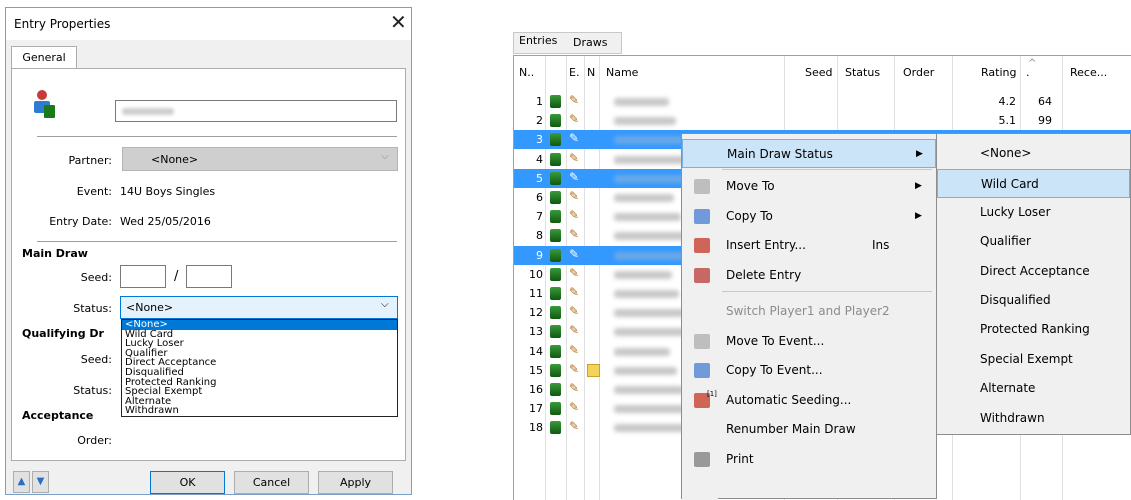 This screenshot has height=500, width=1131. What do you see at coordinates (1006, 153) in the screenshot?
I see `submenu-item-label: <None>` at bounding box center [1006, 153].